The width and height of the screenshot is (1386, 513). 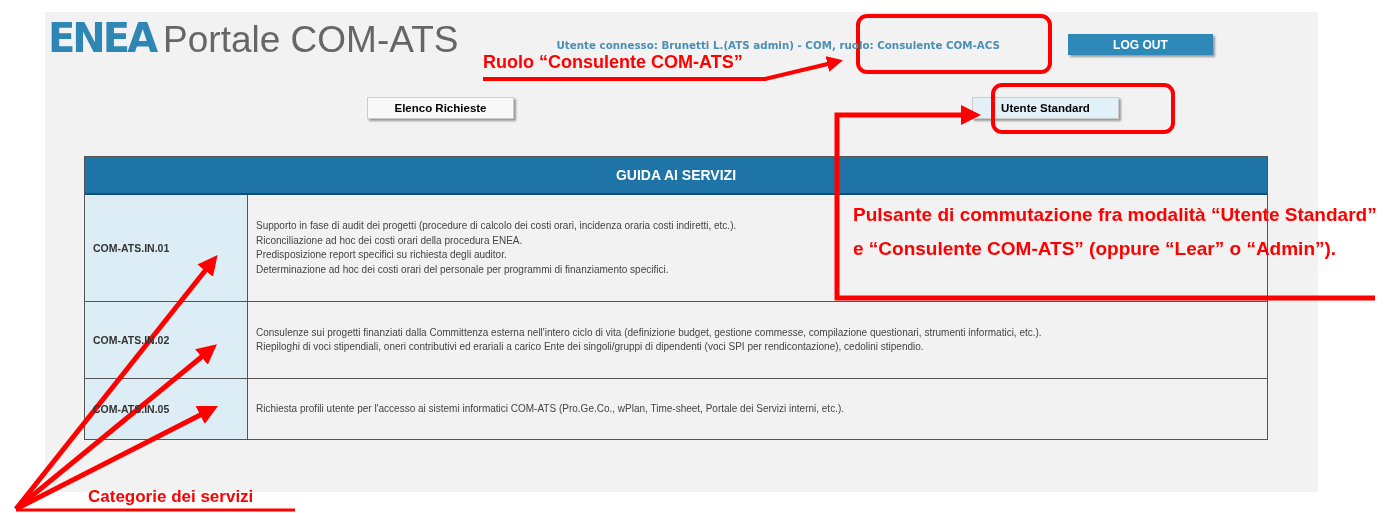 What do you see at coordinates (131, 248) in the screenshot?
I see `service-code: COM-ATS.IN.01` at bounding box center [131, 248].